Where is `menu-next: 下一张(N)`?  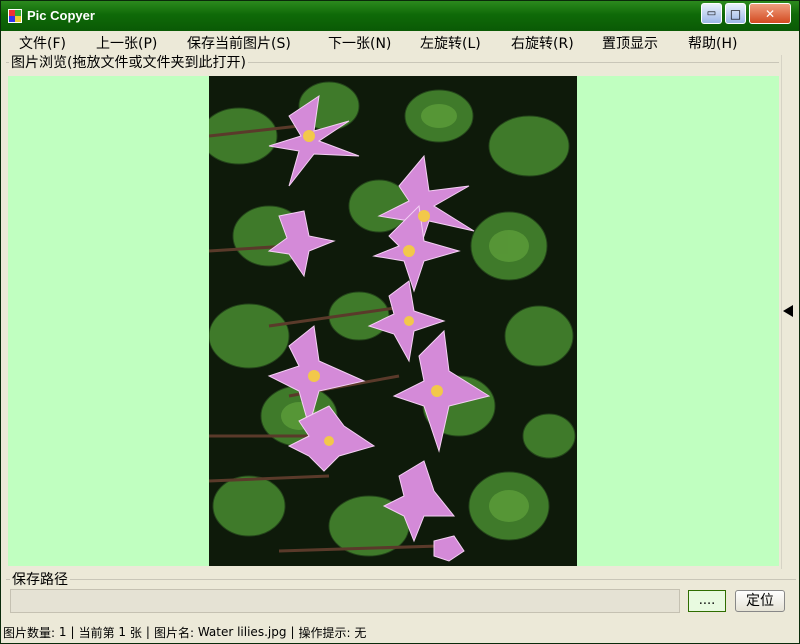 menu-next: 下一张(N) is located at coordinates (359, 43).